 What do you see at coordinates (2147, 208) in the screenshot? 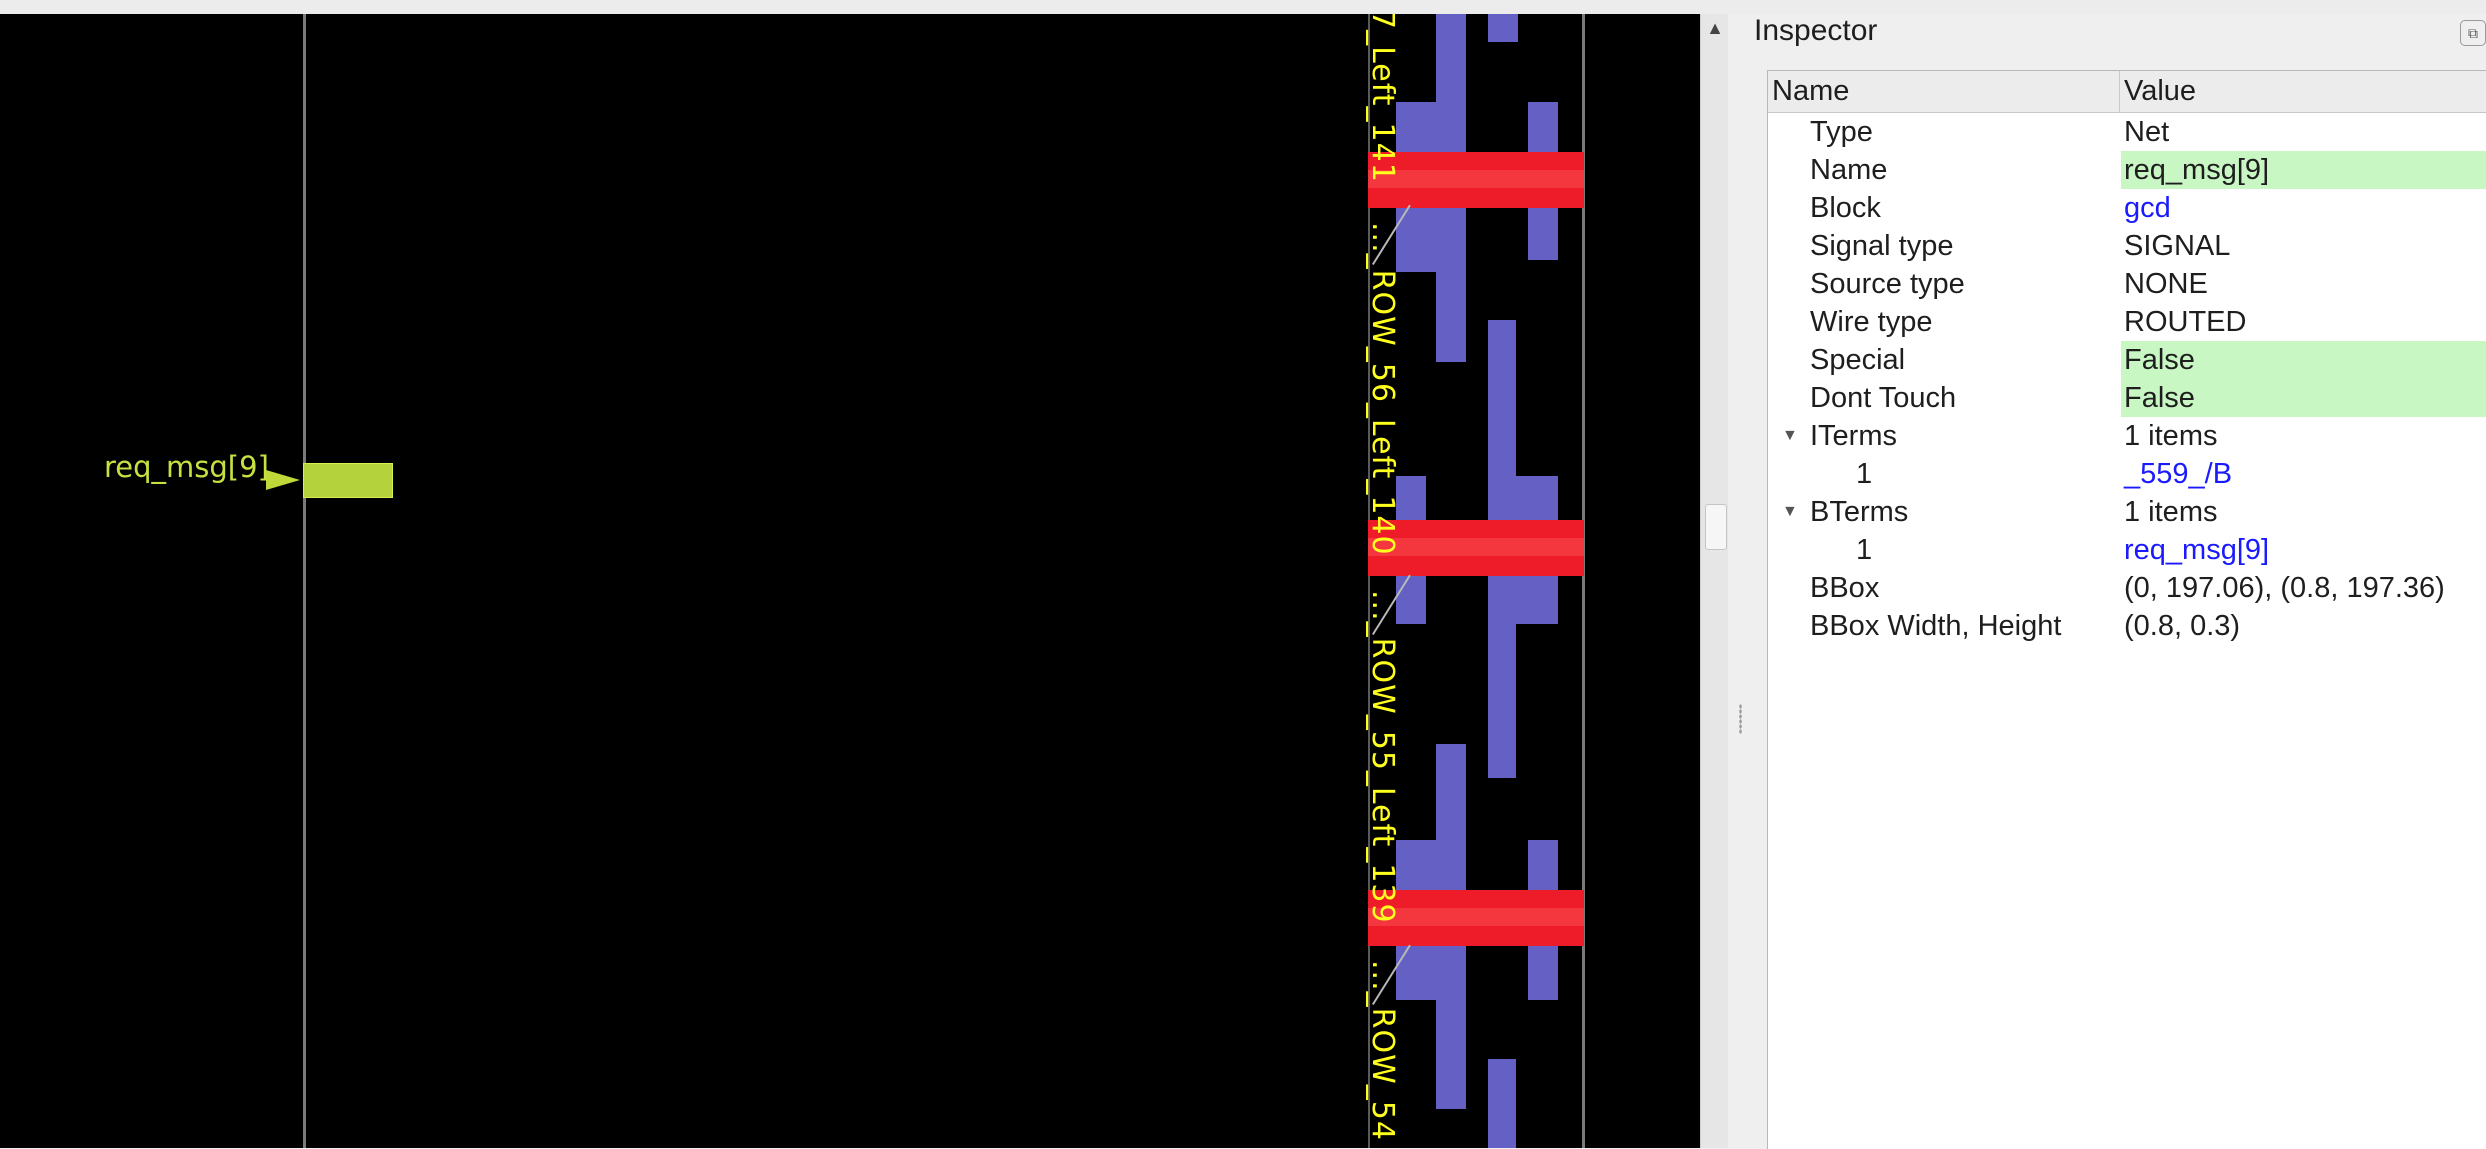
I see `property-link: gcd` at bounding box center [2147, 208].